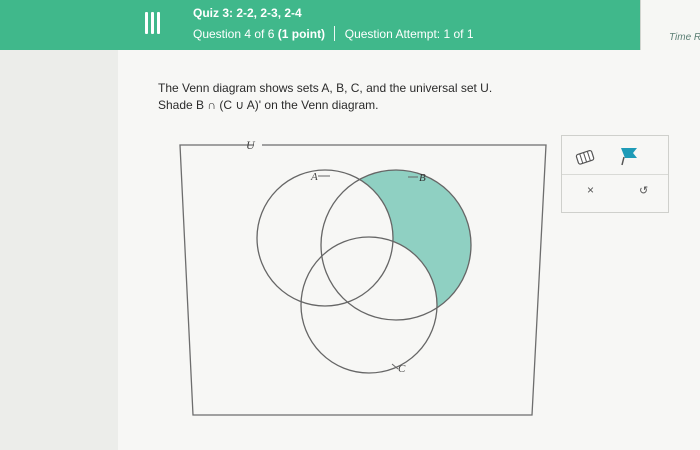 This screenshot has height=450, width=700. I want to click on toolbox-divider, so click(615, 174).